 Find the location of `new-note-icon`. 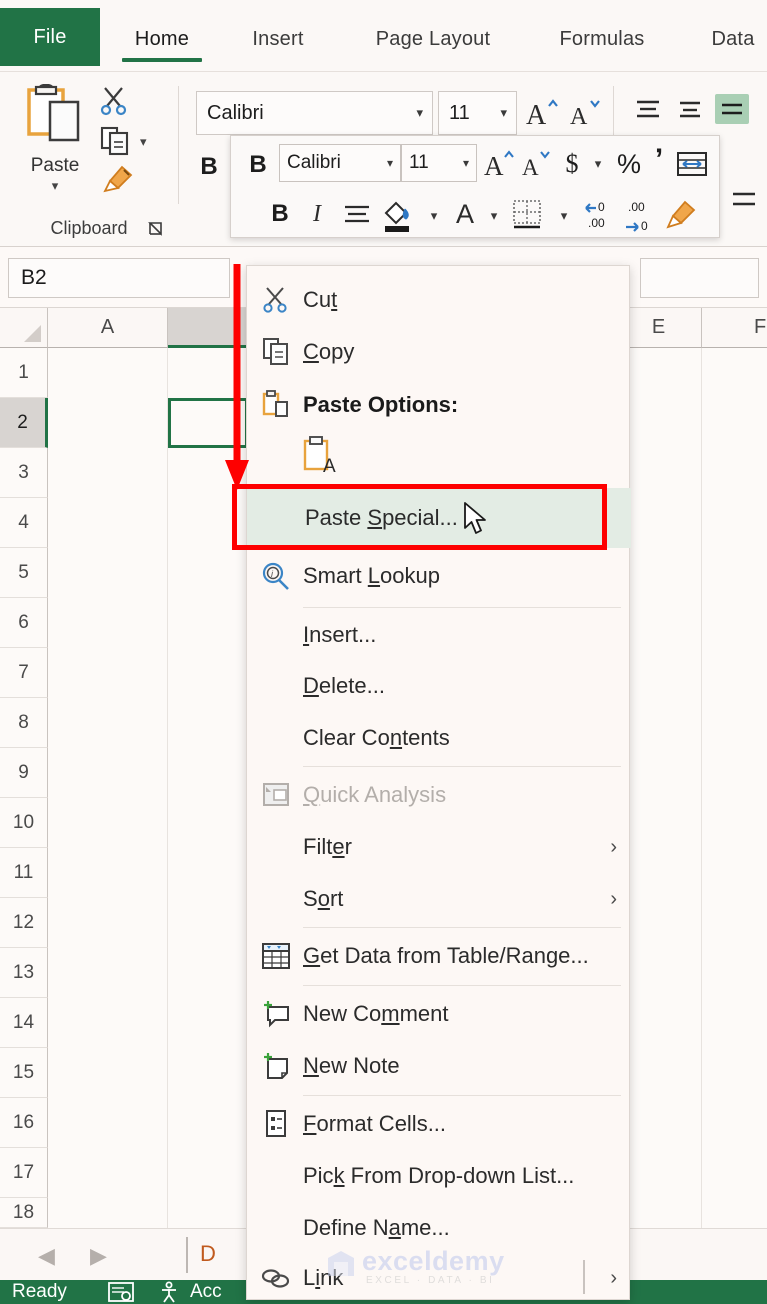

new-note-icon is located at coordinates (276, 1066).